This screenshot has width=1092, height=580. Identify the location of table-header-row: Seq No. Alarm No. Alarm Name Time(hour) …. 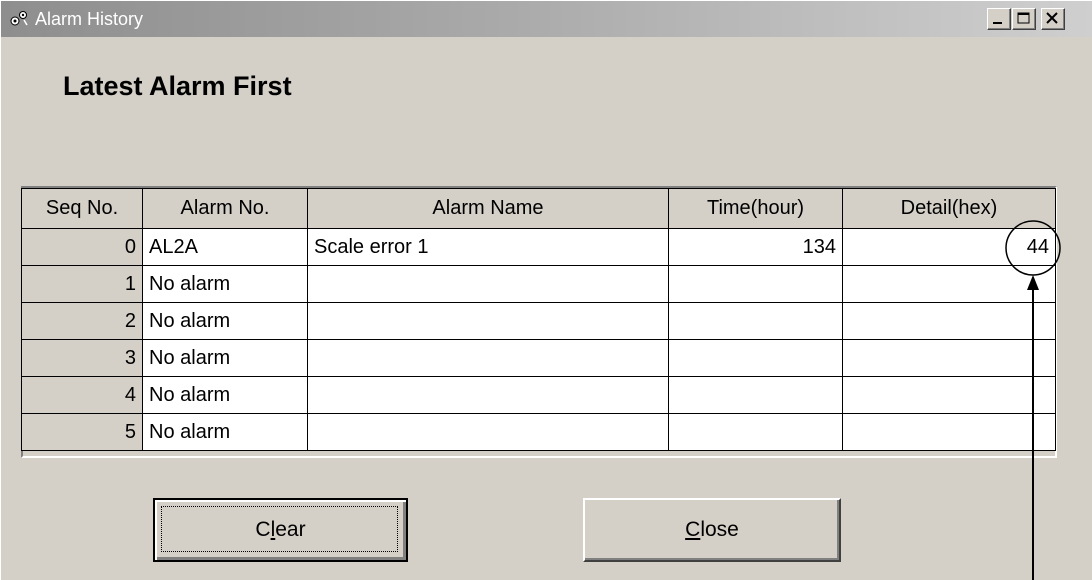
(538, 208).